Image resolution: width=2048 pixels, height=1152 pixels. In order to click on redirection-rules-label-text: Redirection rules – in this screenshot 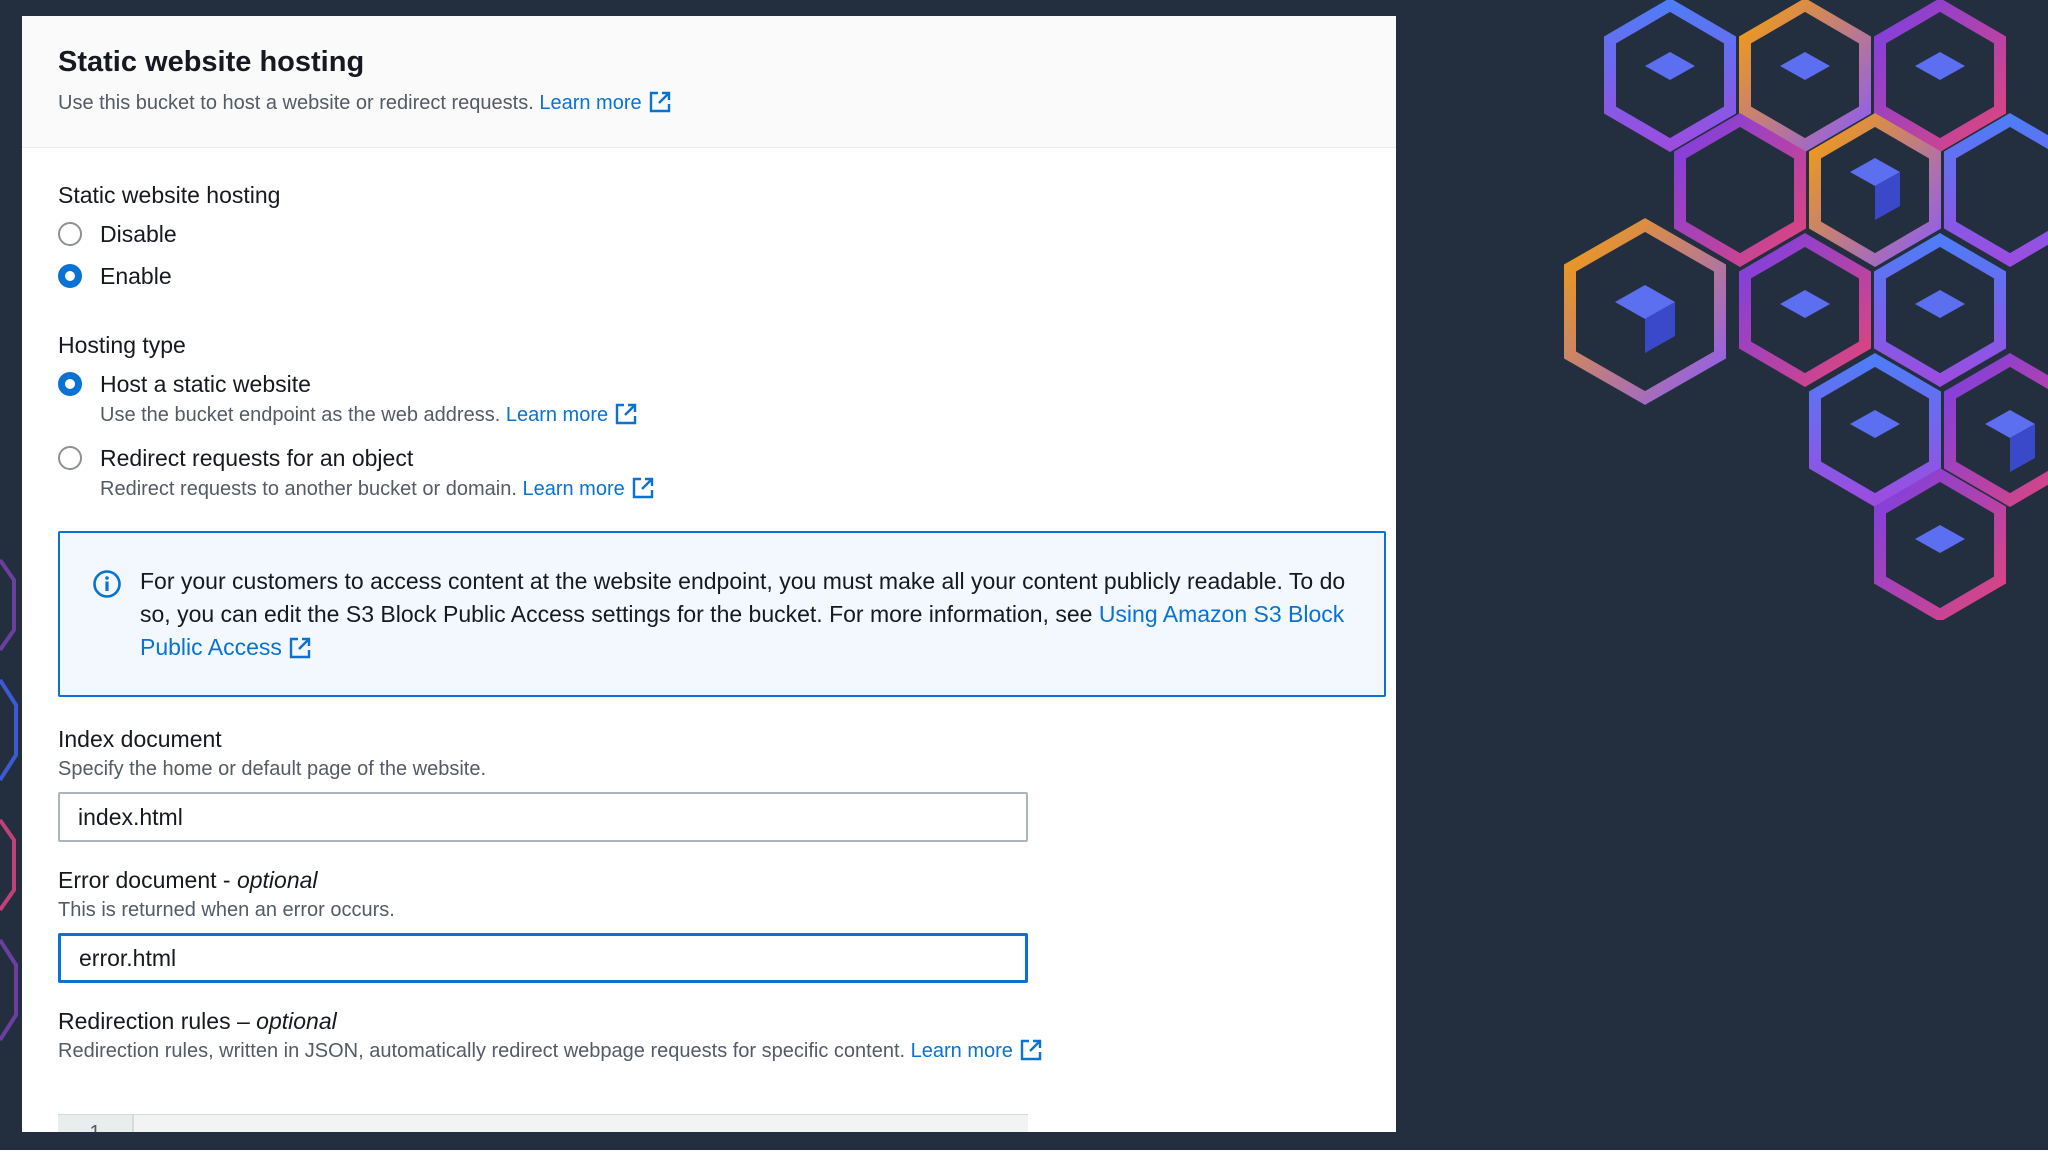, I will do `click(157, 1021)`.